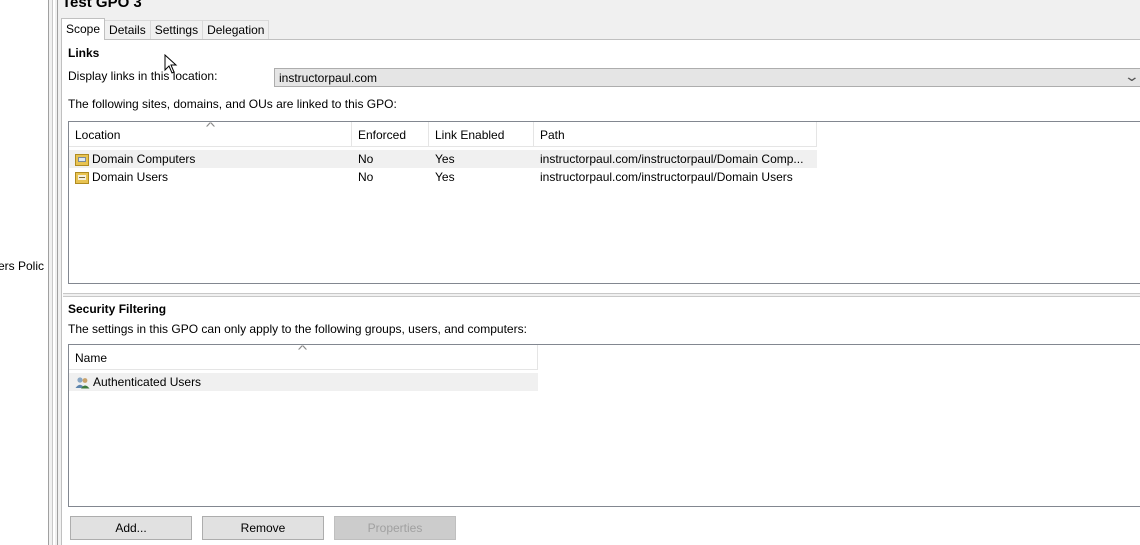 Image resolution: width=1140 pixels, height=545 pixels. What do you see at coordinates (303, 382) in the screenshot?
I see `table-row: Authenticated Users` at bounding box center [303, 382].